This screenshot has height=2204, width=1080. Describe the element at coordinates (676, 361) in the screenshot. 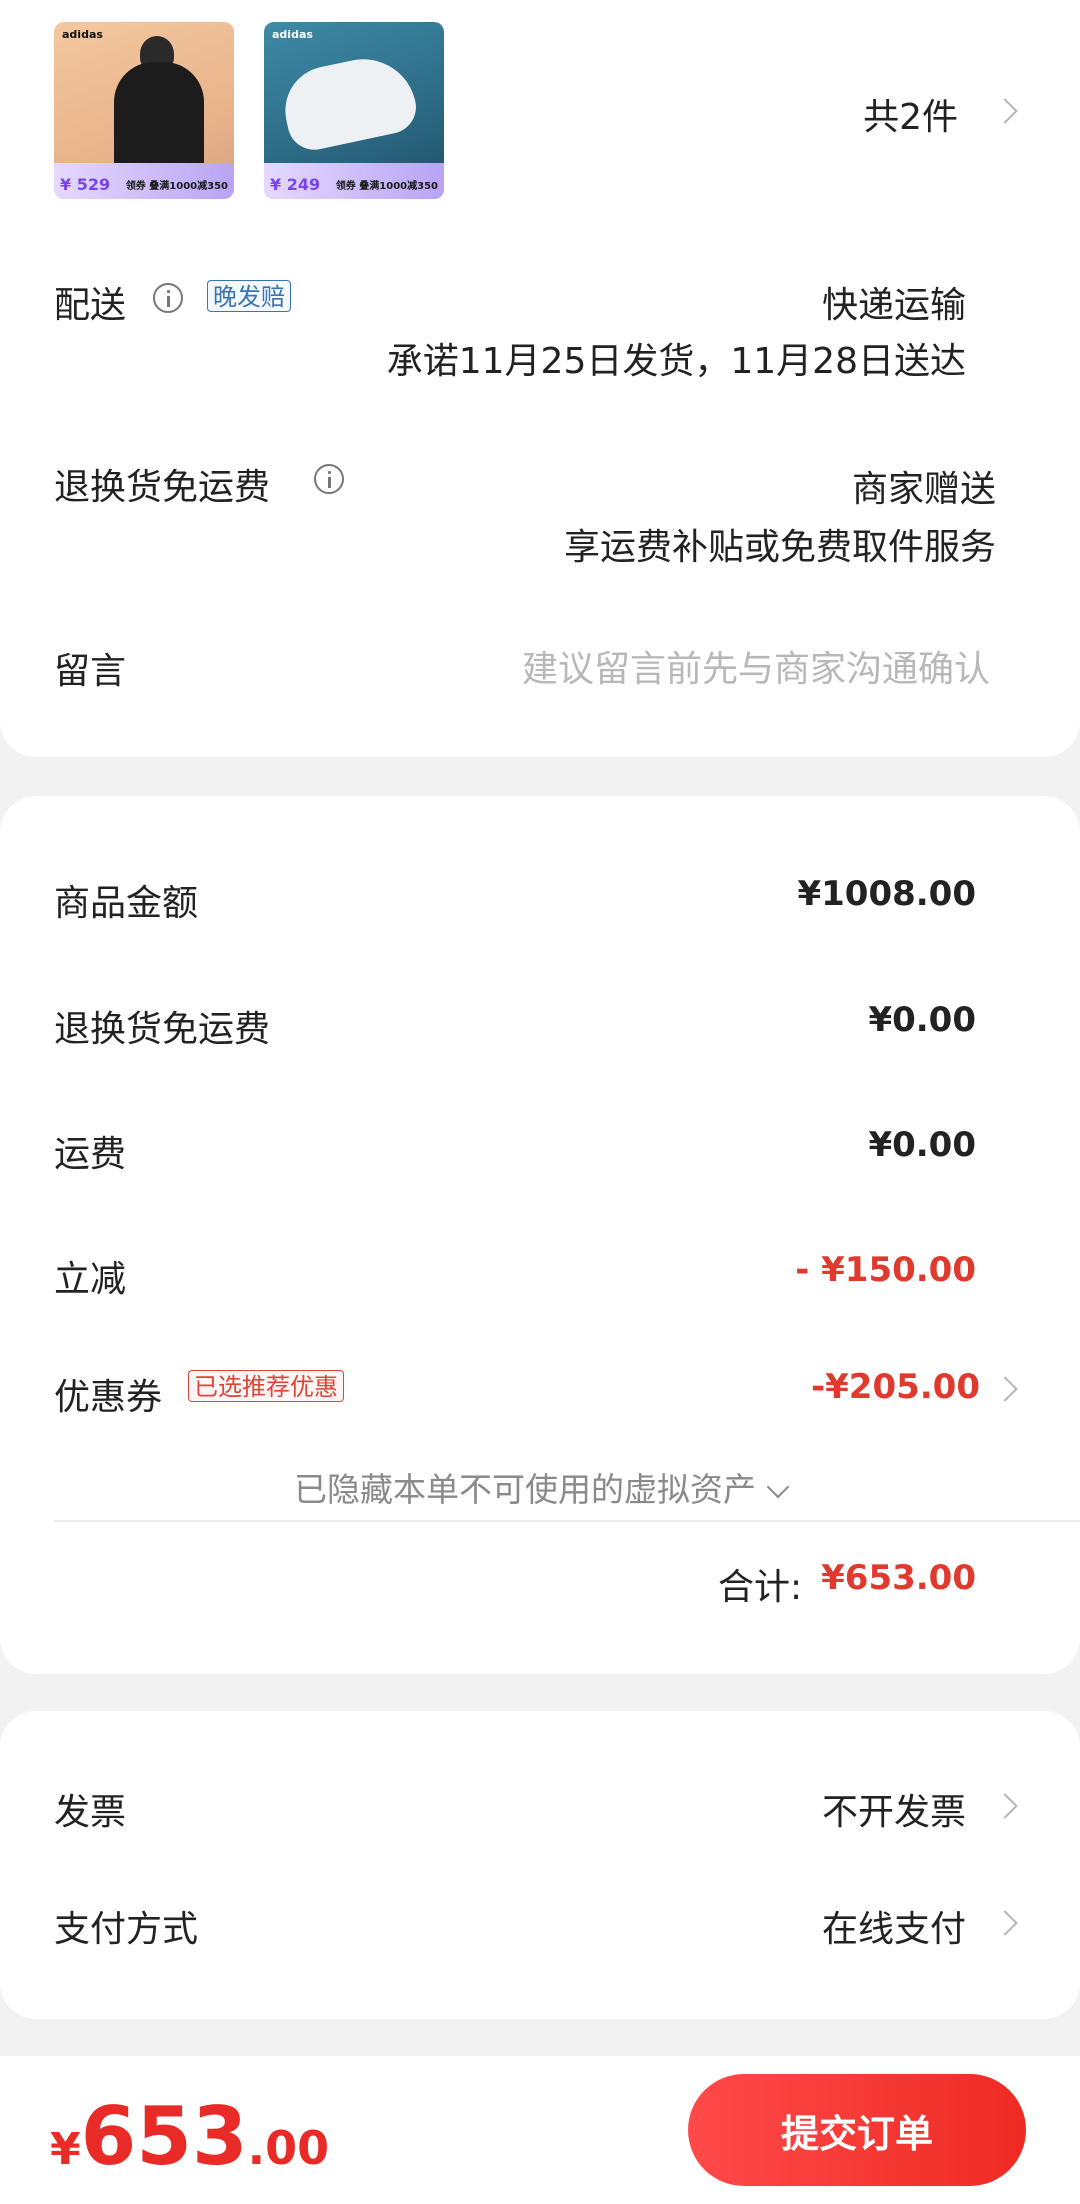

I see `delivery-promise: 承诺11月25日发货，11月28日送达` at that location.